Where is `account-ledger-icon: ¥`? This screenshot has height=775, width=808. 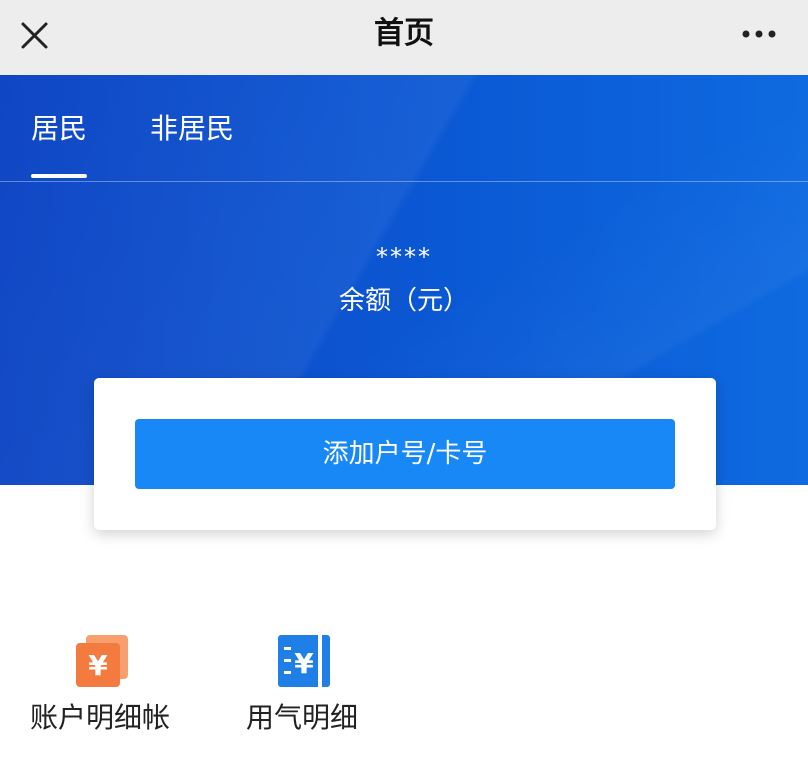
account-ledger-icon: ¥ is located at coordinates (102, 661).